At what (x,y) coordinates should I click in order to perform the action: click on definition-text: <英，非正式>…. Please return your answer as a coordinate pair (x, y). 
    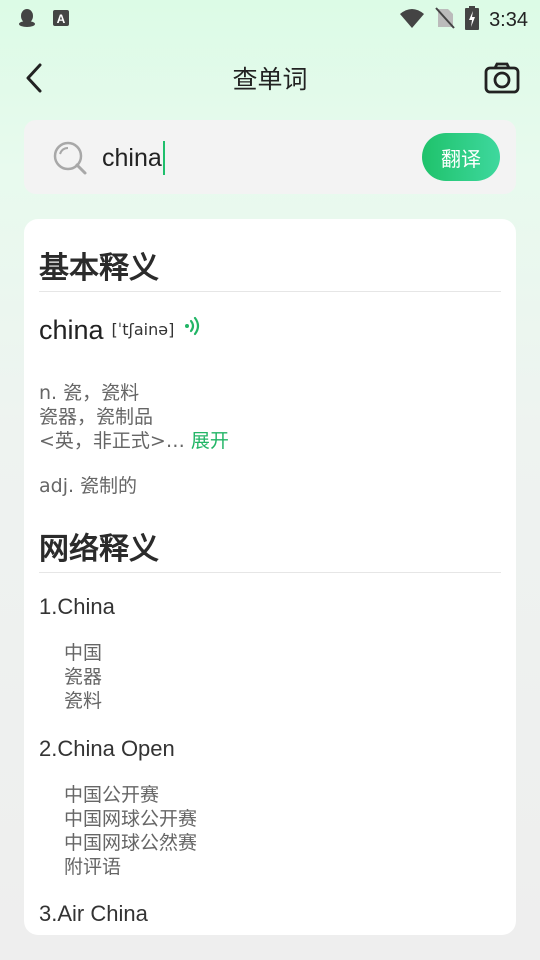
    Looking at the image, I should click on (112, 441).